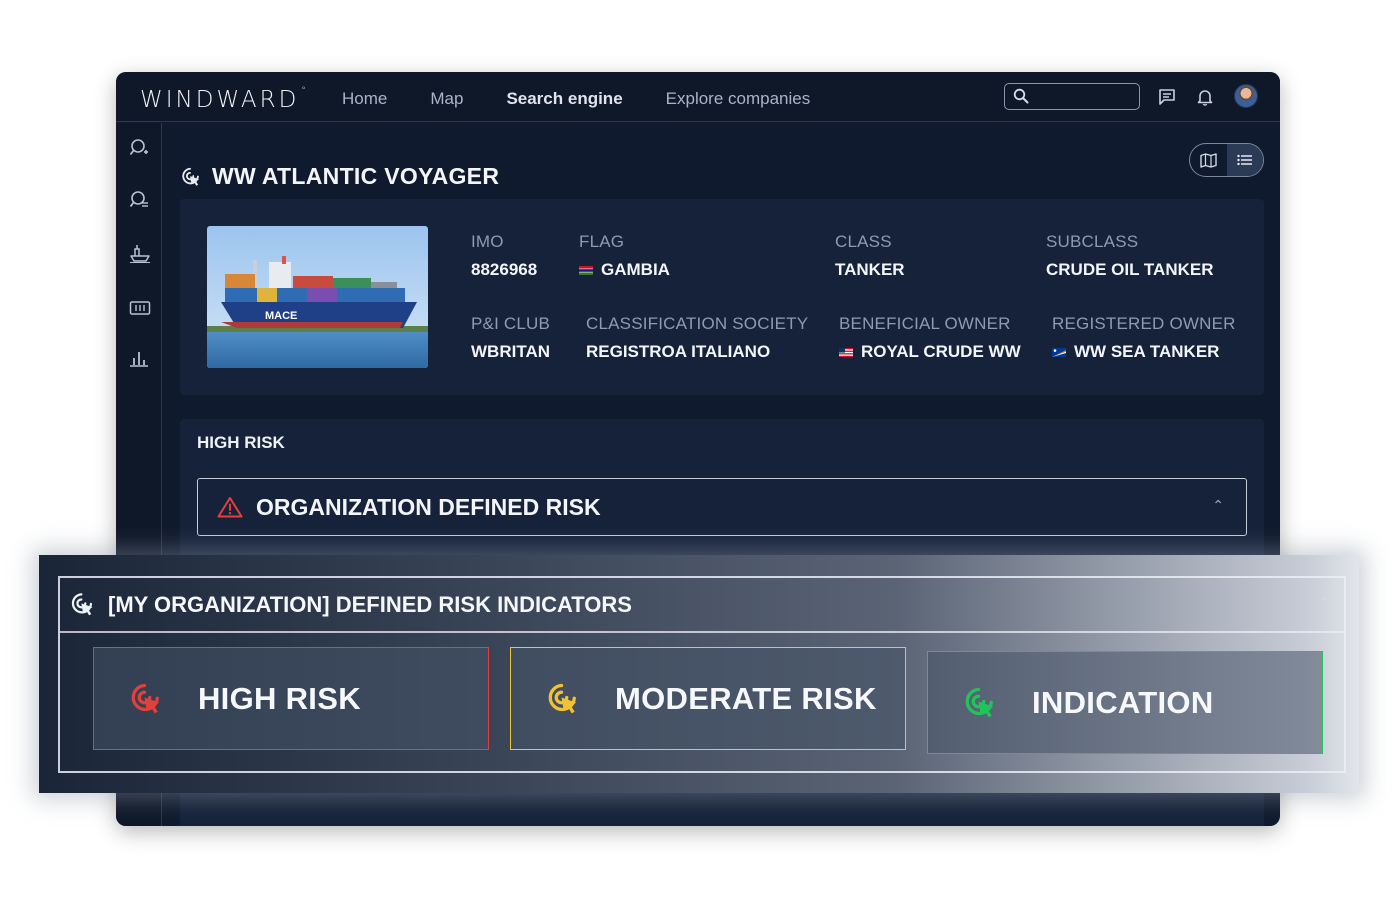 Image resolution: width=1400 pixels, height=900 pixels. What do you see at coordinates (863, 241) in the screenshot?
I see `class-label: CLASS` at bounding box center [863, 241].